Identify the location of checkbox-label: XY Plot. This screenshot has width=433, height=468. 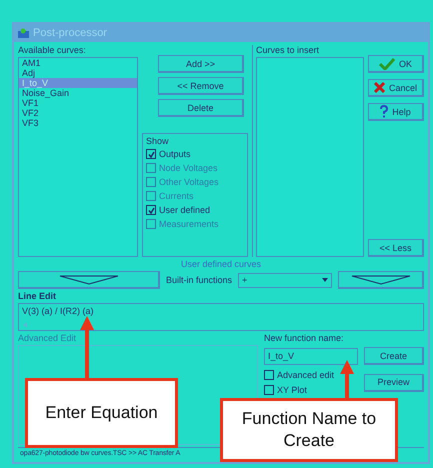
(292, 390).